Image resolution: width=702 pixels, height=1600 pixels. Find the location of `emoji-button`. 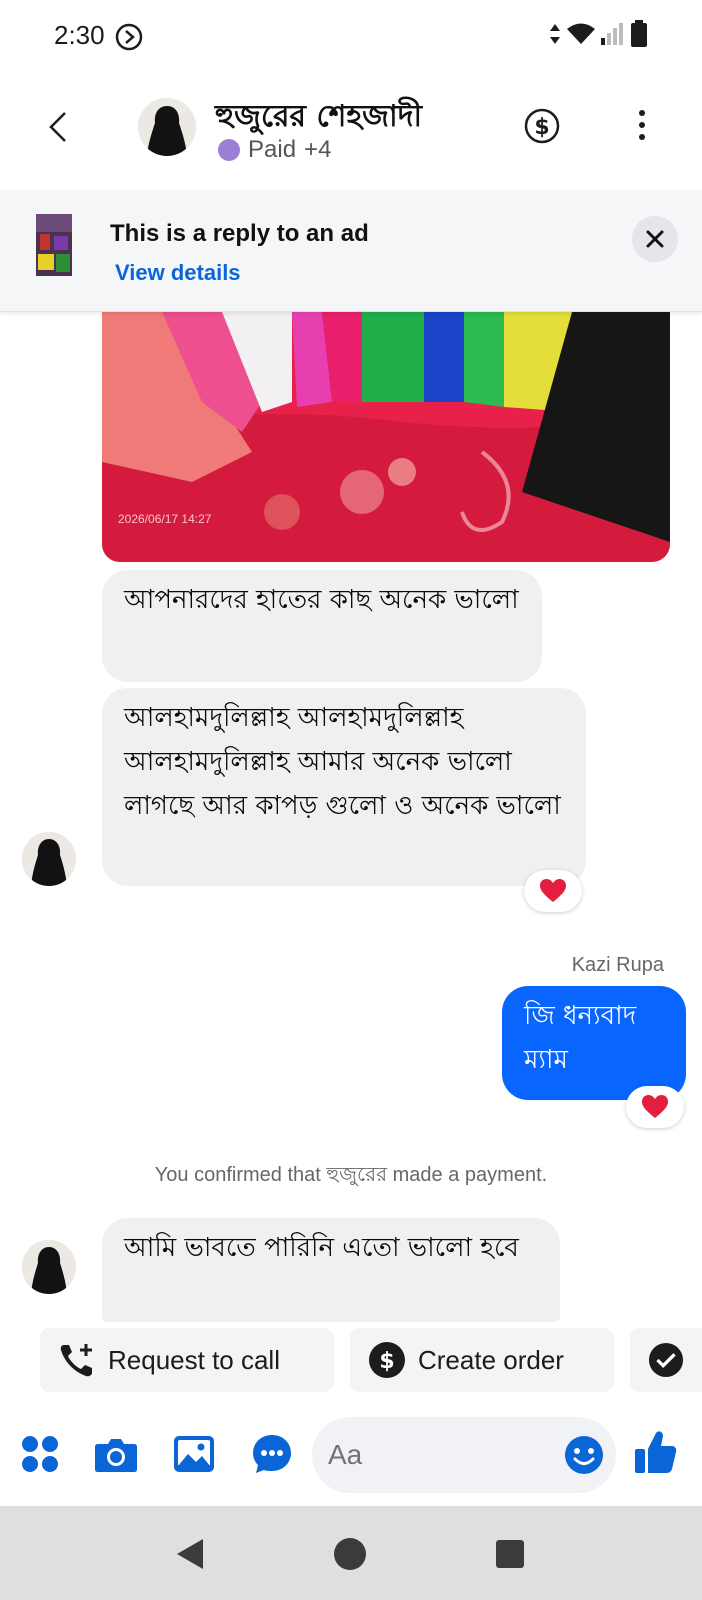

emoji-button is located at coordinates (584, 1455).